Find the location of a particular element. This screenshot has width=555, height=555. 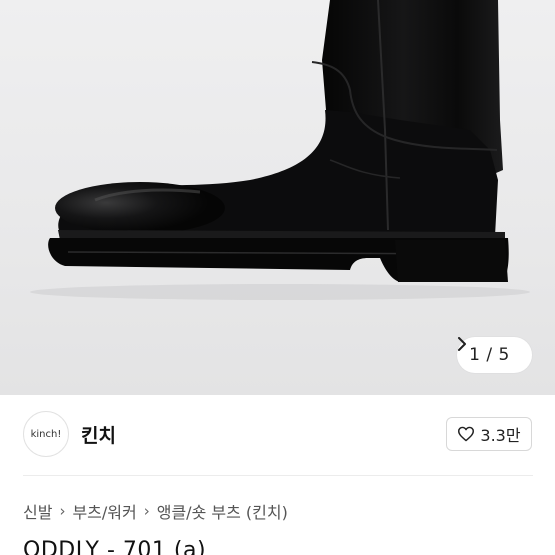

seller-name: 킨치 is located at coordinates (98, 434).